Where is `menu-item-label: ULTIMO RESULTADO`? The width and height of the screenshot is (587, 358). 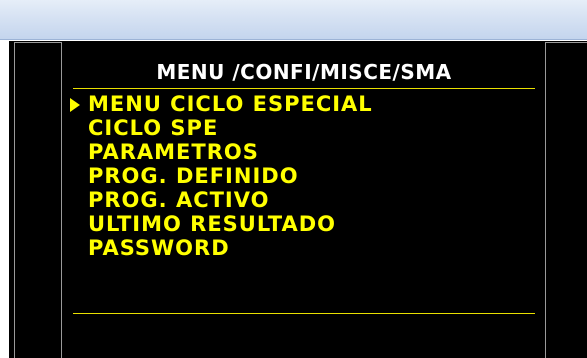 menu-item-label: ULTIMO RESULTADO is located at coordinates (212, 224).